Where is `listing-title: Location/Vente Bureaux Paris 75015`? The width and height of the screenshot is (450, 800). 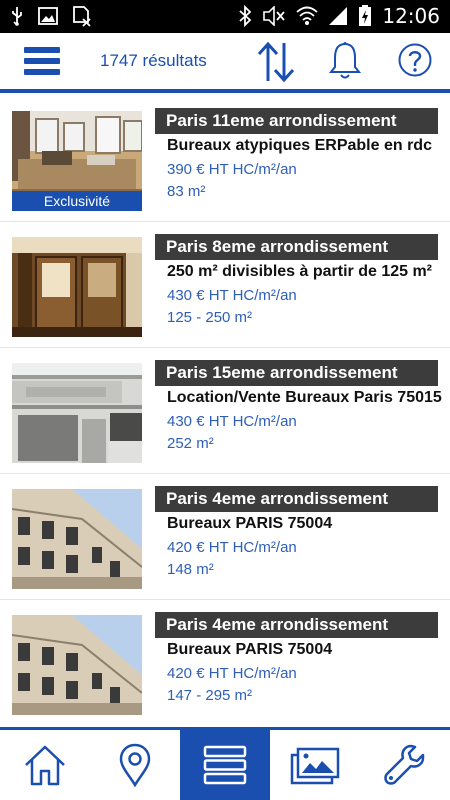
listing-title: Location/Vente Bureaux Paris 75015 is located at coordinates (304, 397).